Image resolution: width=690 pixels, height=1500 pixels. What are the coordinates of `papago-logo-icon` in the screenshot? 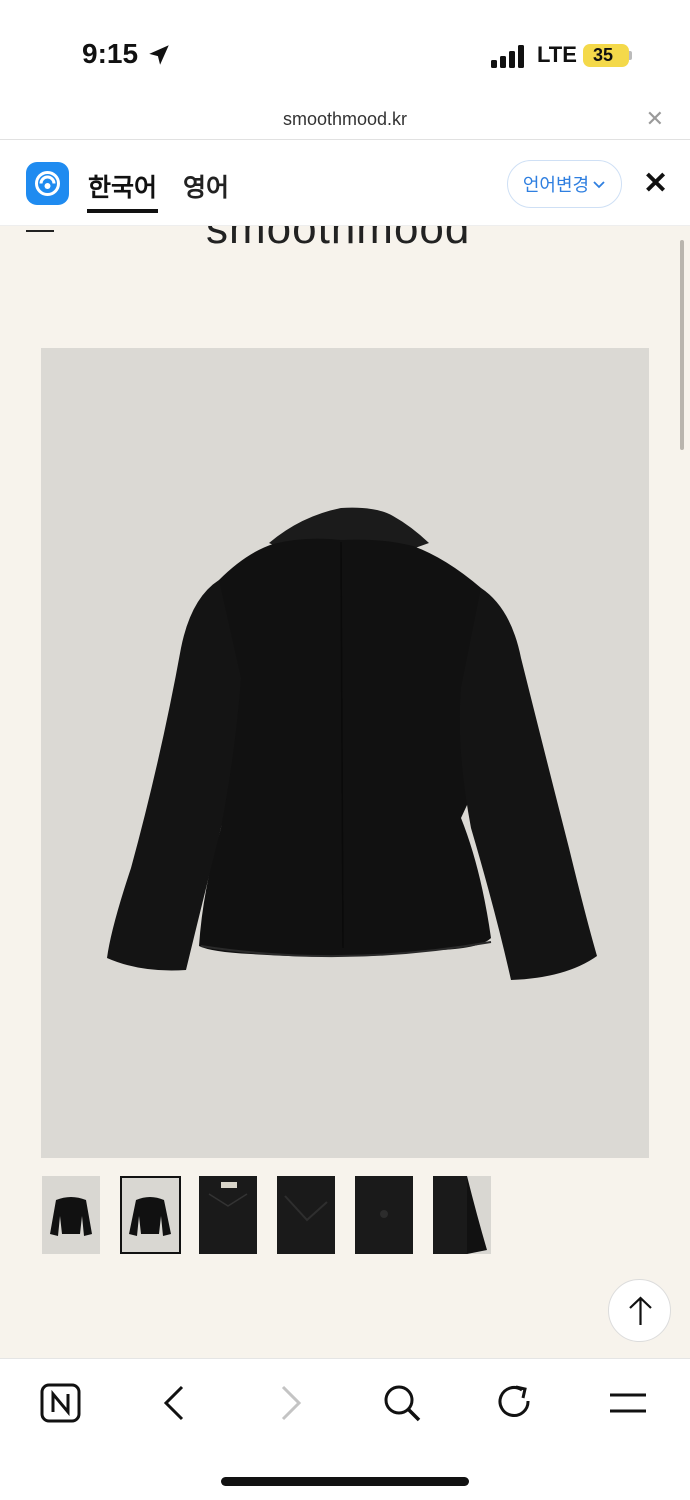 It's located at (47, 183).